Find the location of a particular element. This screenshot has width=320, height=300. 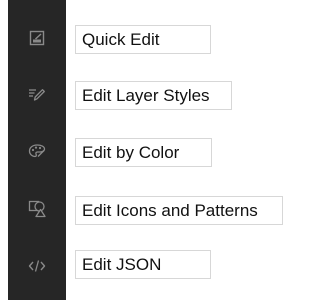

color-palette-icon is located at coordinates (37, 151).